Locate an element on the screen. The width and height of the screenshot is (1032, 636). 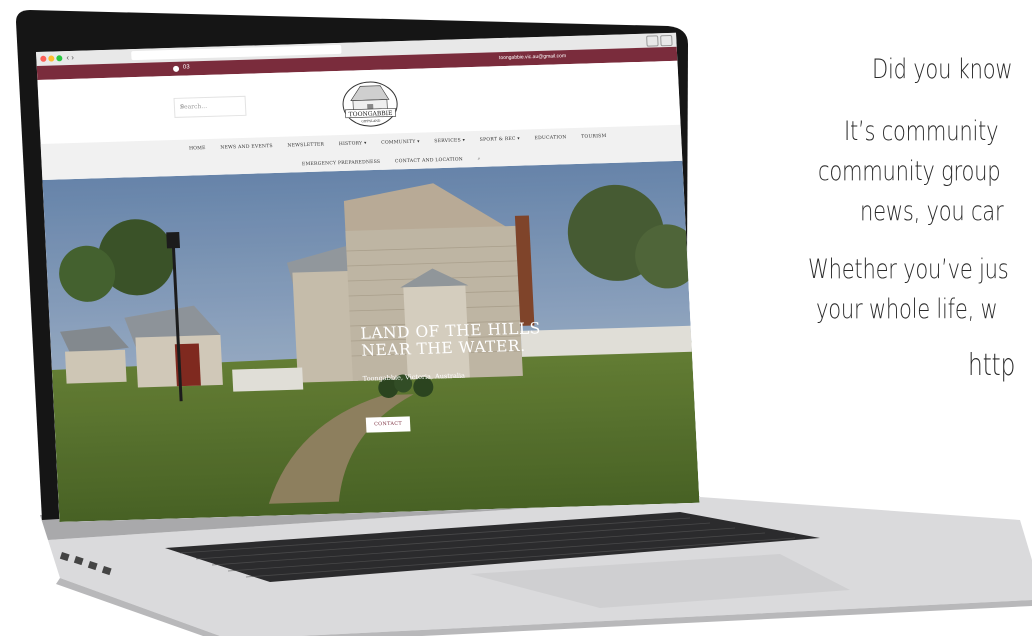
logo-text: TOONGABBIE is located at coordinates (371, 114).